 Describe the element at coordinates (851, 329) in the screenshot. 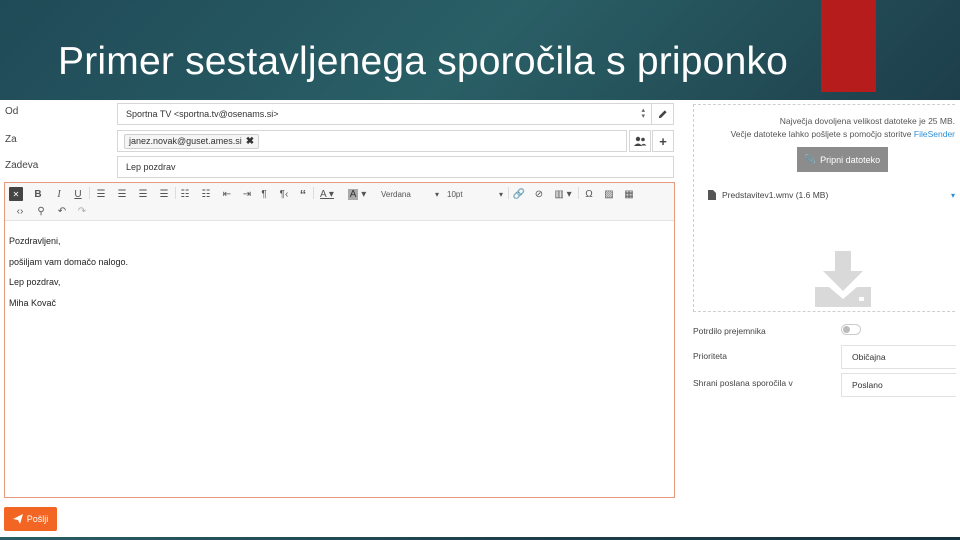

I see `receipt-toggle` at that location.